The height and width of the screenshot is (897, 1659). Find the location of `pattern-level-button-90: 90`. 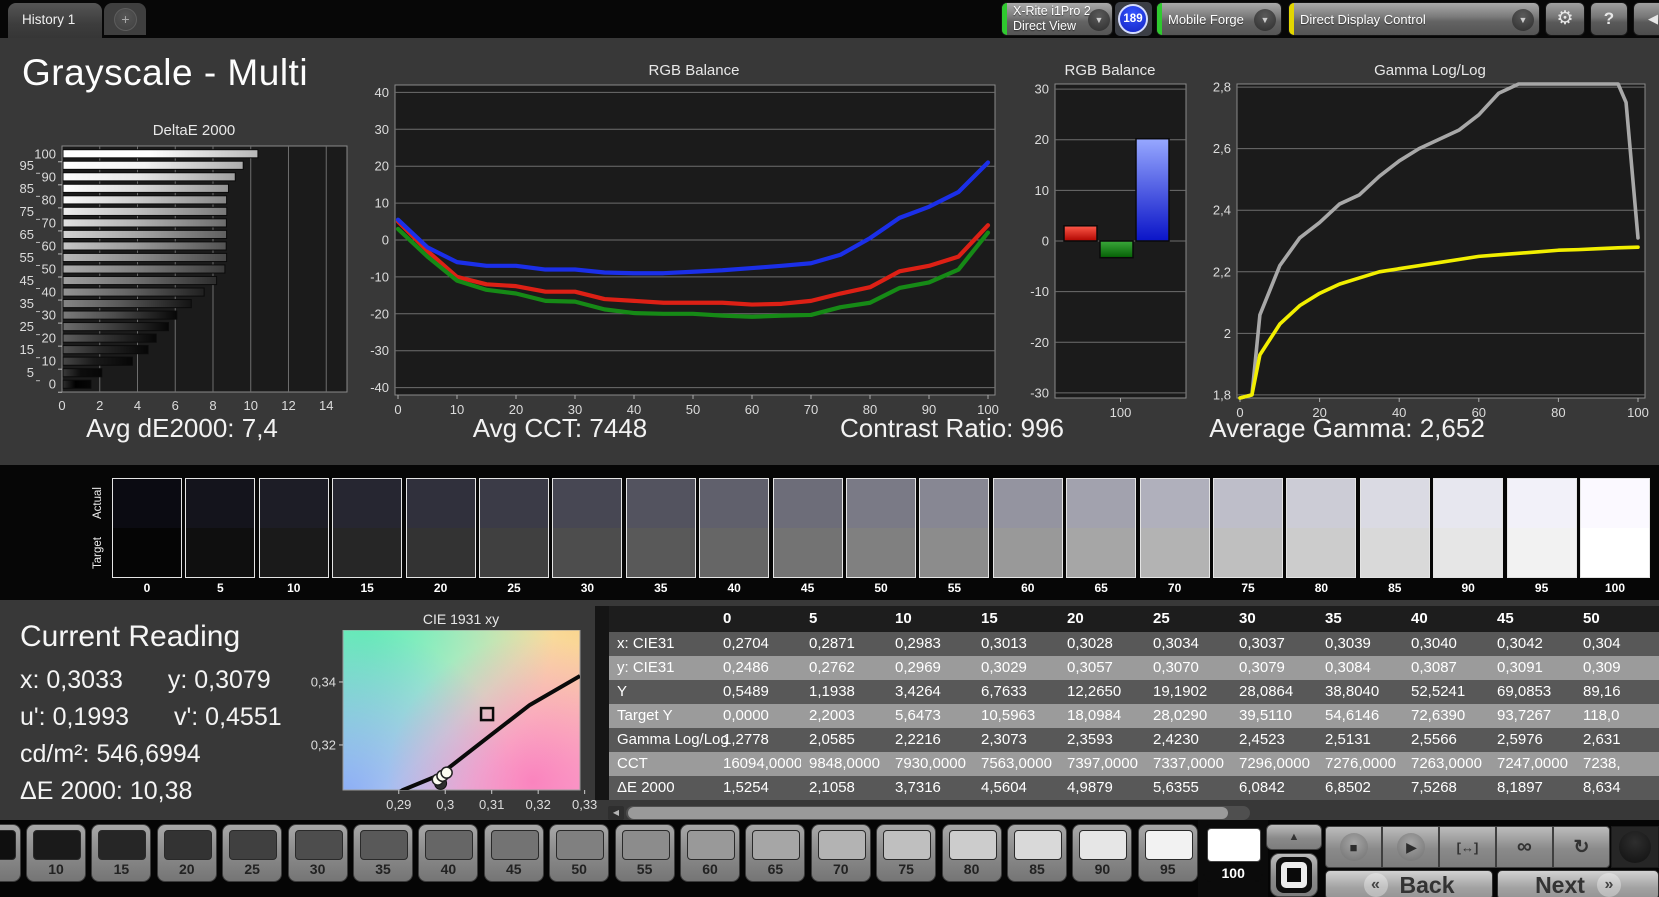

pattern-level-button-90: 90 is located at coordinates (1102, 853).